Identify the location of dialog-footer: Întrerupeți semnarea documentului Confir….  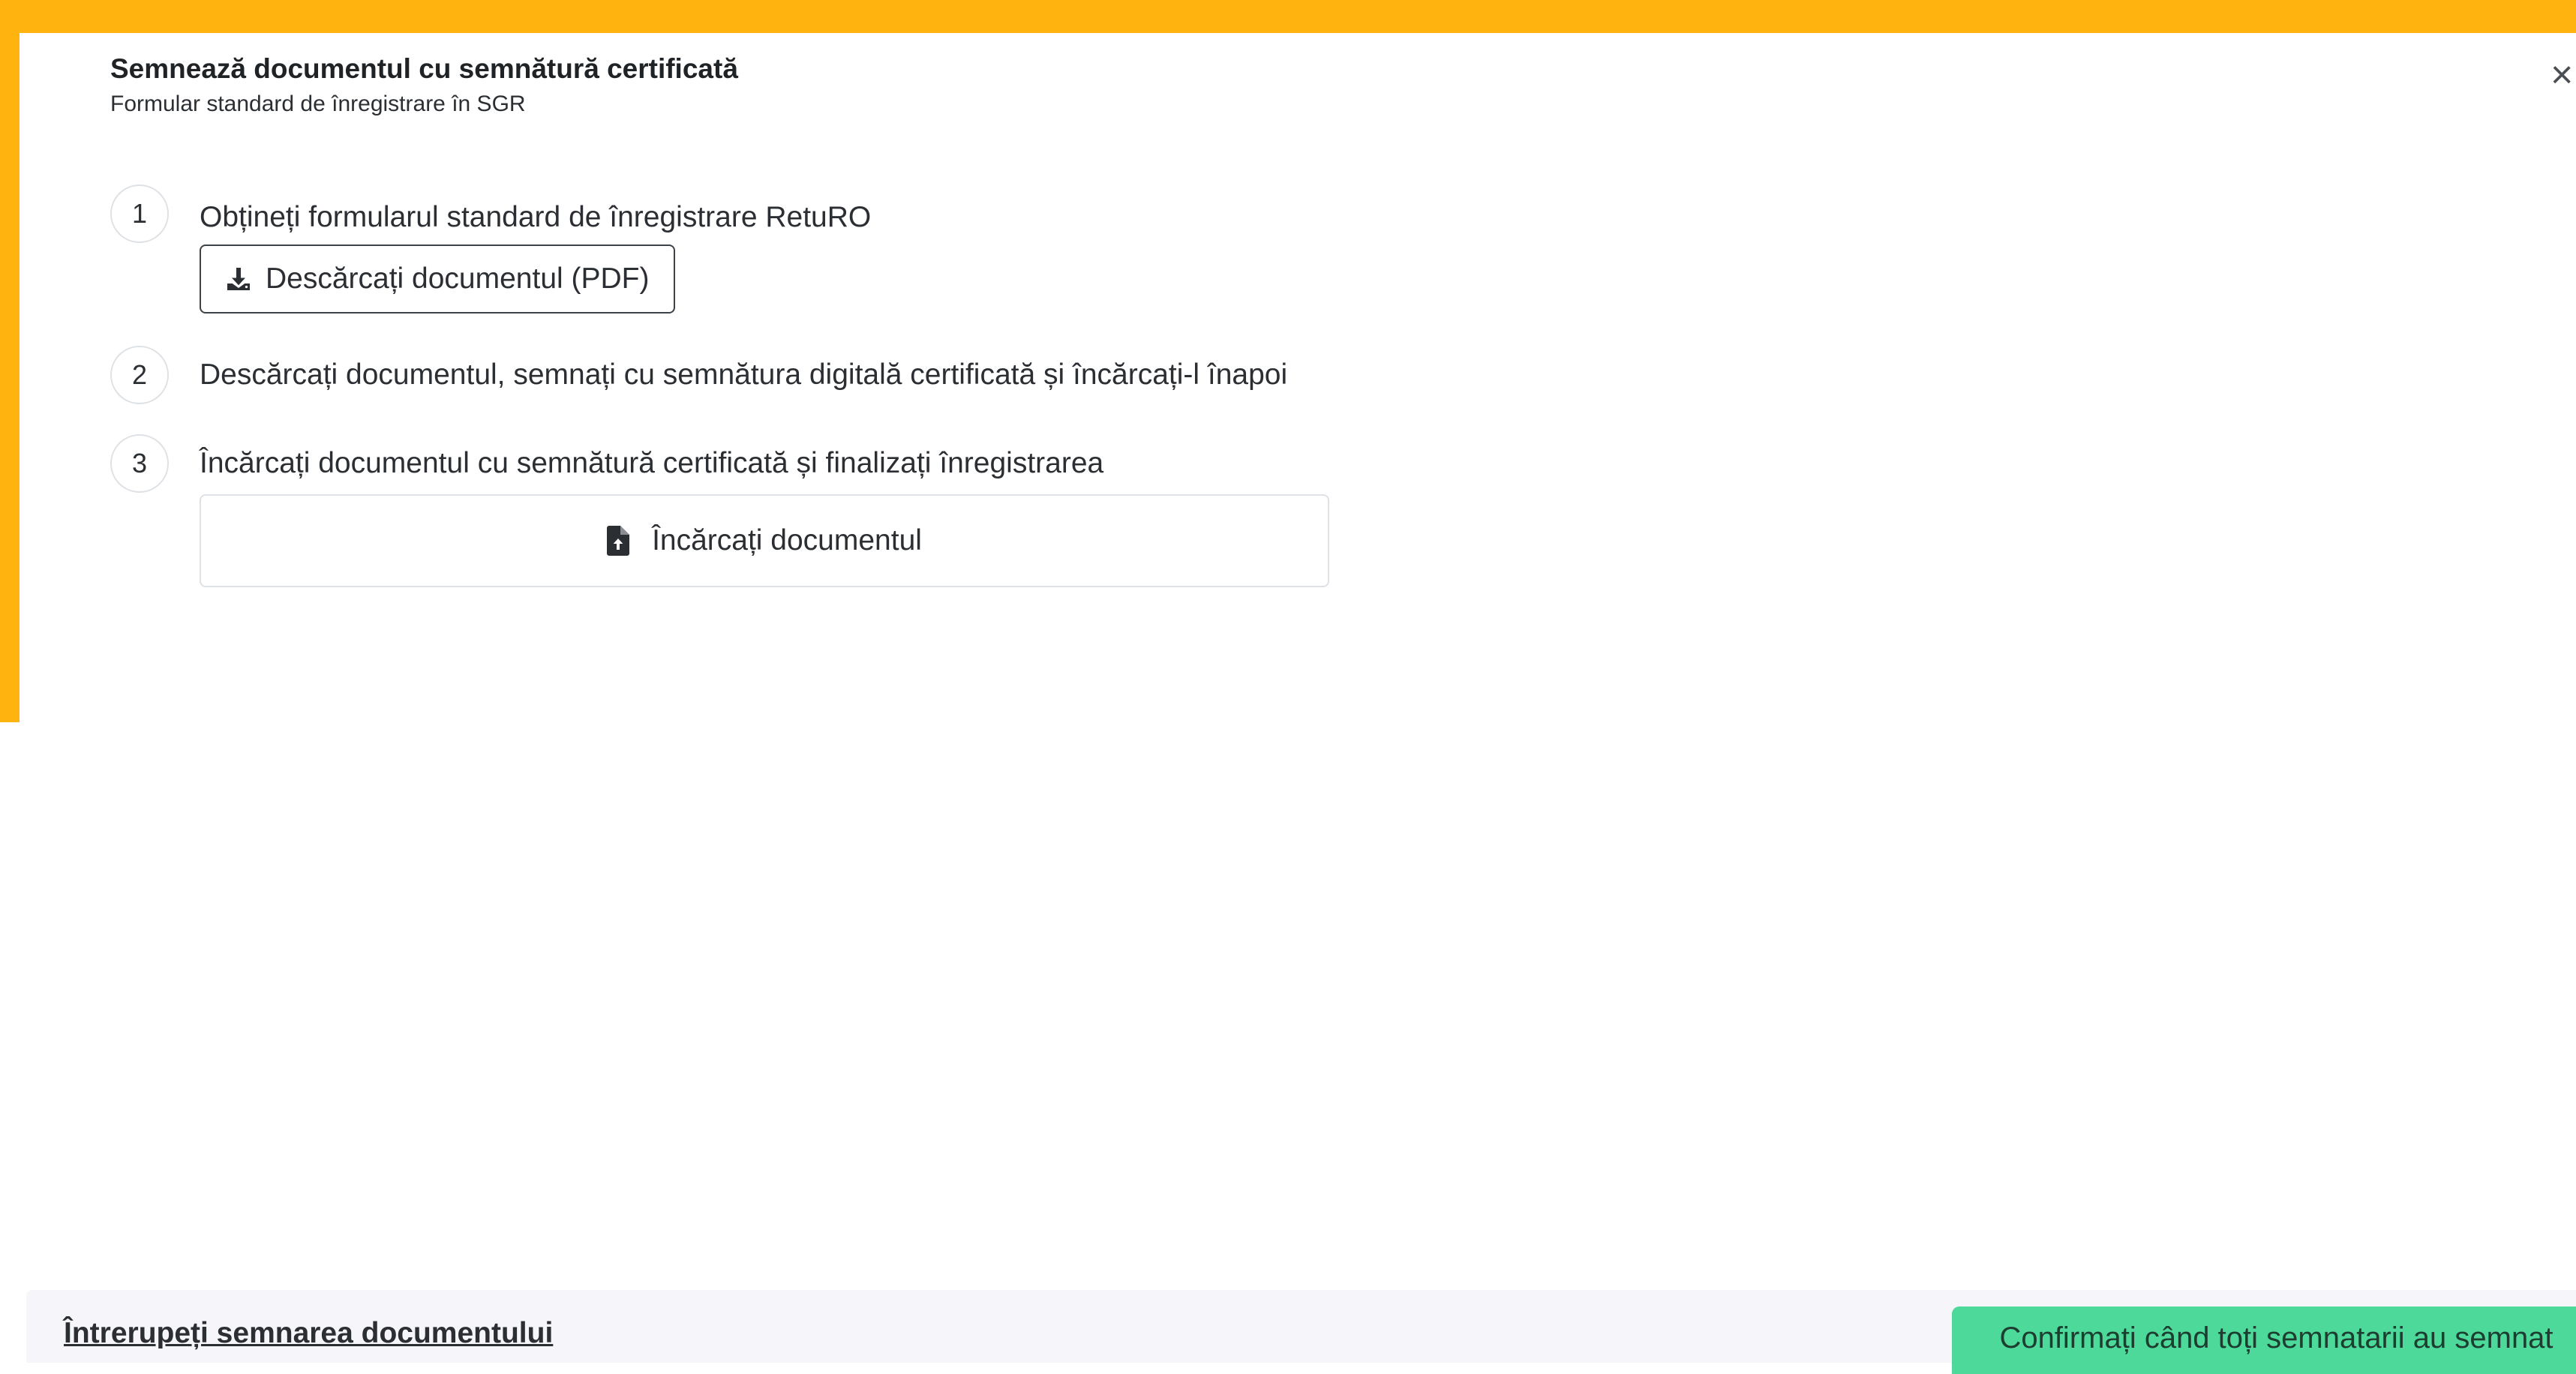
(1301, 1332).